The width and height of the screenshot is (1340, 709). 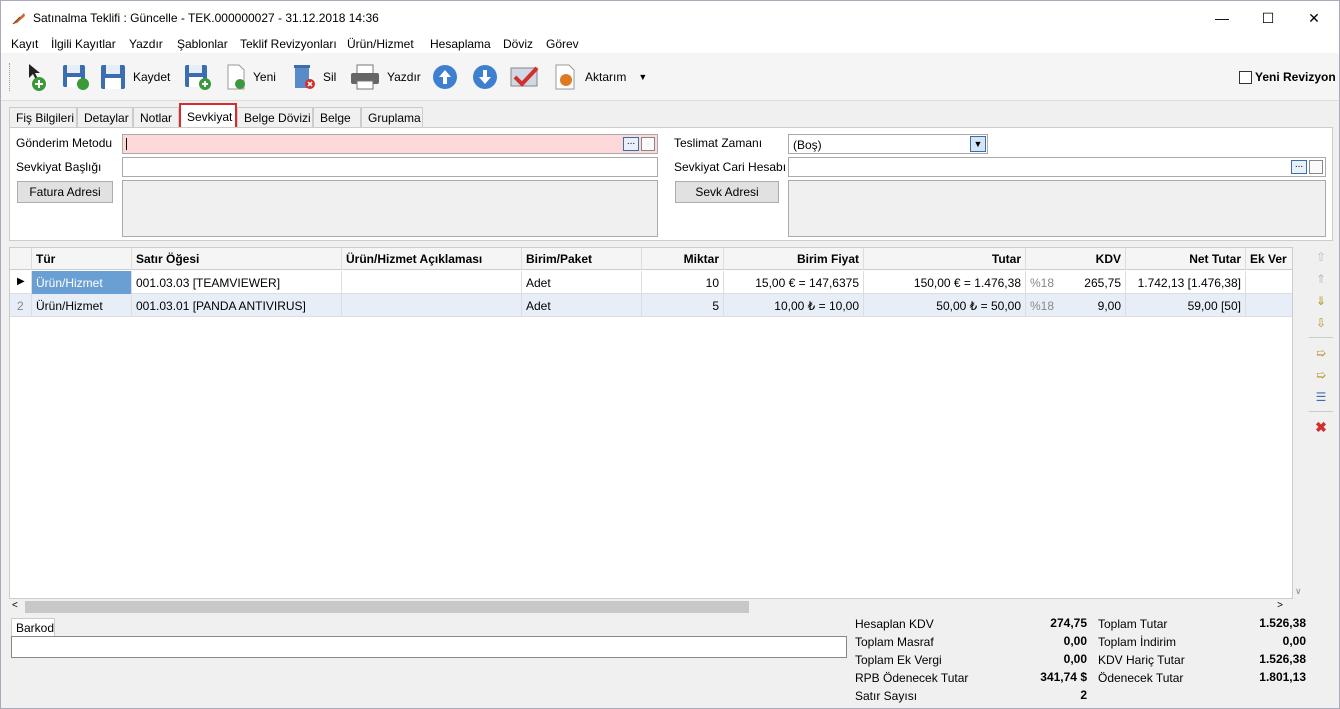 I want to click on close-button: ✕, so click(x=1314, y=18).